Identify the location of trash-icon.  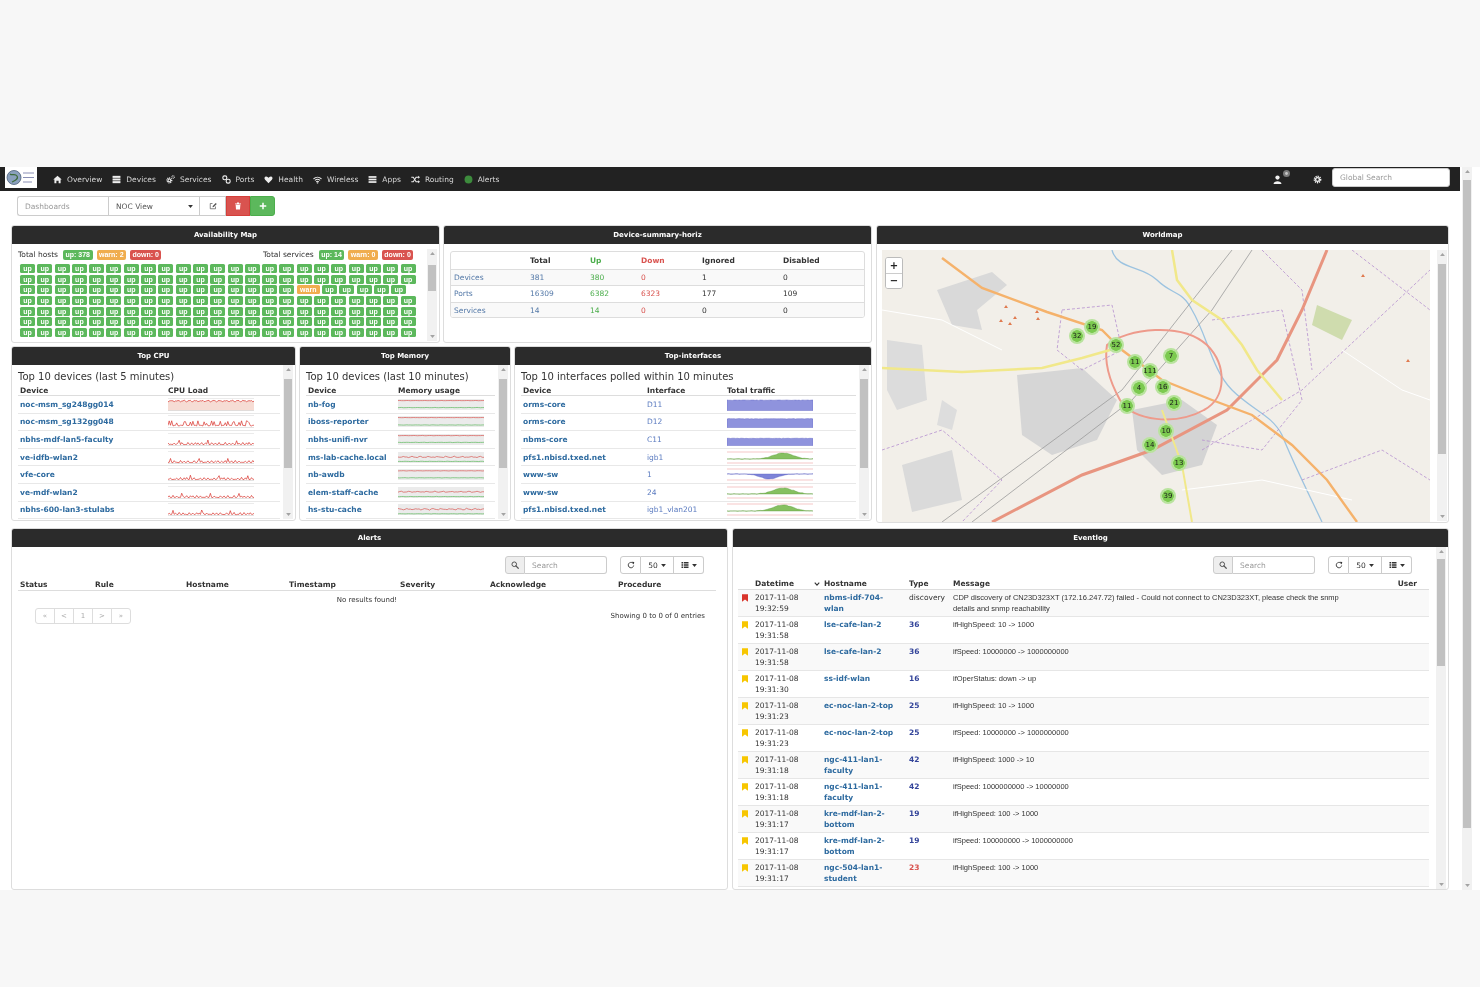
(238, 206).